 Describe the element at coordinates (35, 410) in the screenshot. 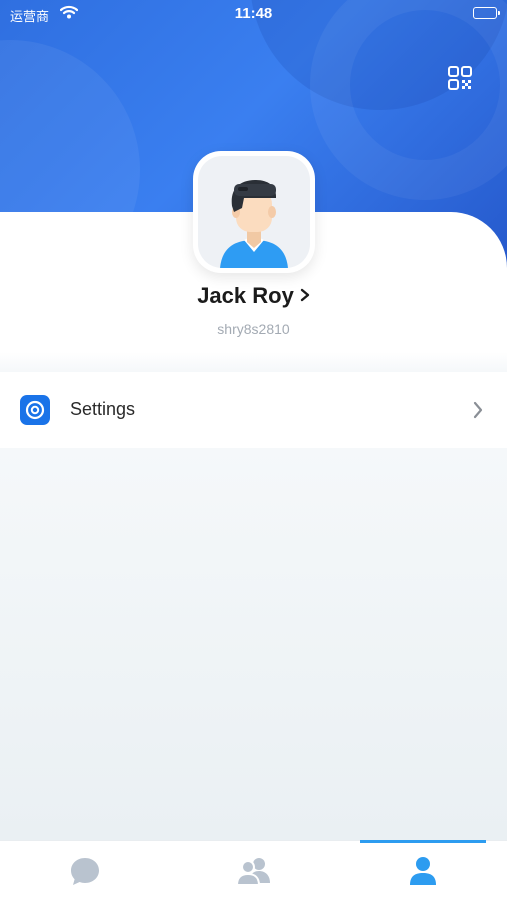

I see `settings-icon` at that location.